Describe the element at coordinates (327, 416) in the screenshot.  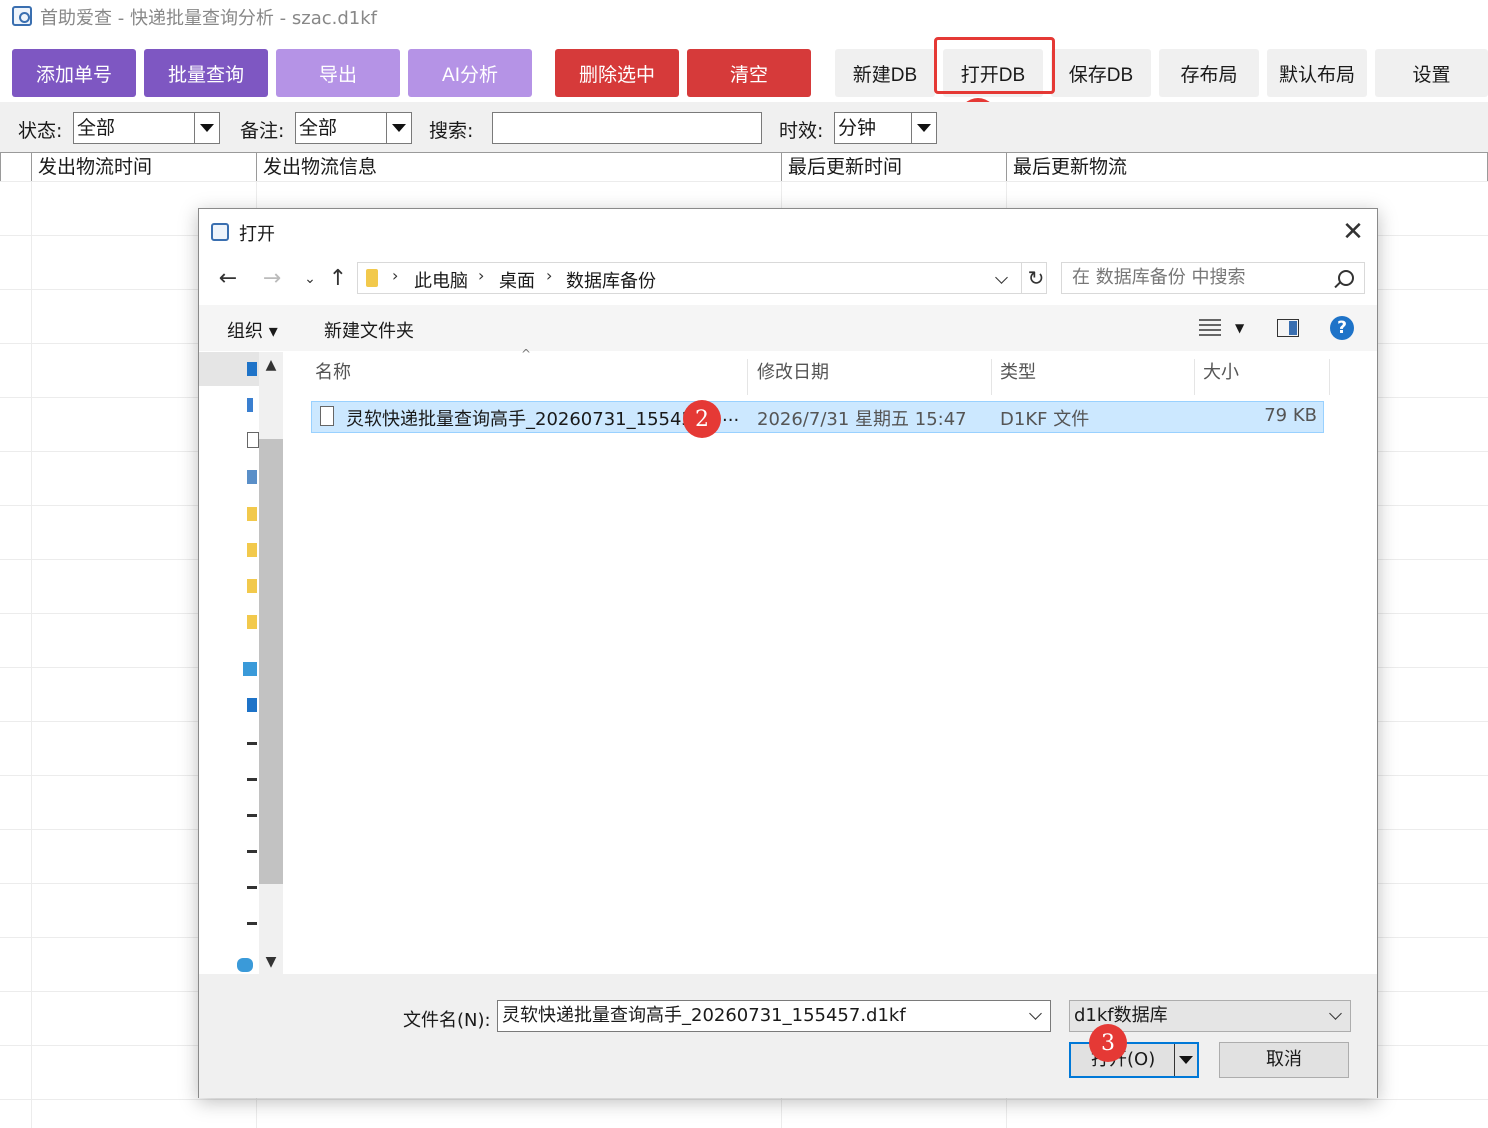
I see `file-icon` at that location.